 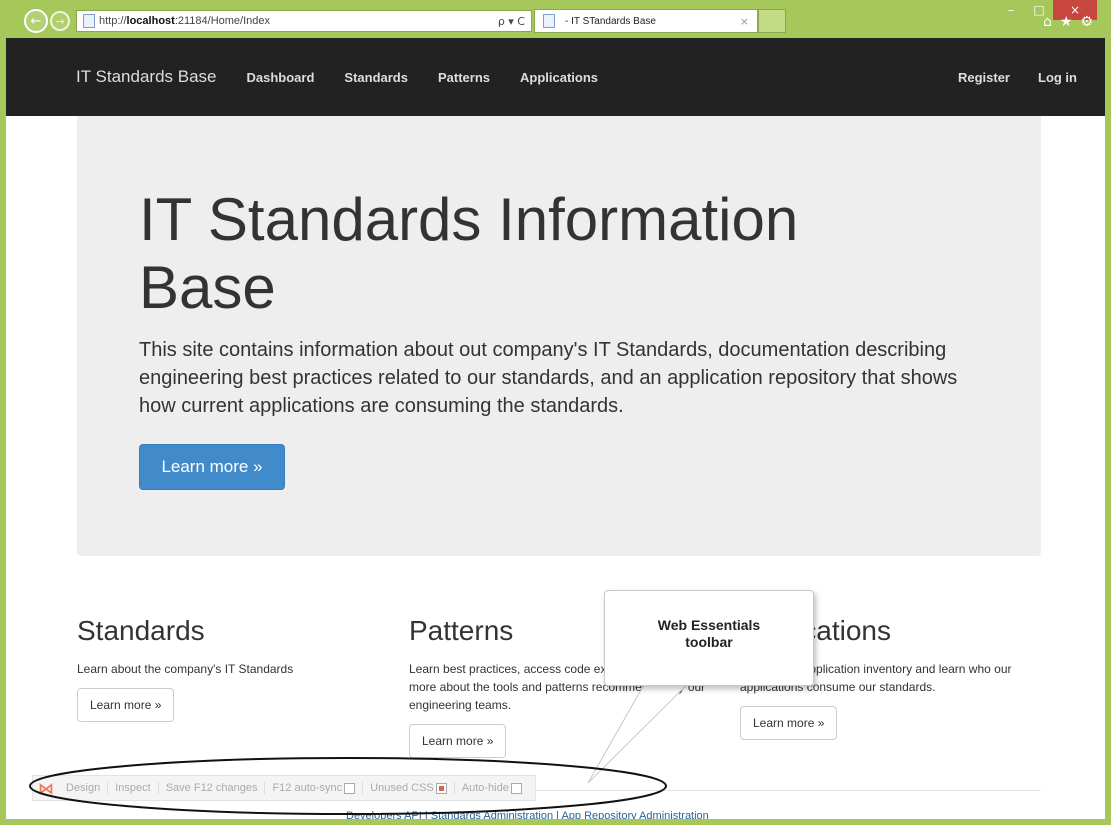 I want to click on callout-line-2: toolbar, so click(x=709, y=642).